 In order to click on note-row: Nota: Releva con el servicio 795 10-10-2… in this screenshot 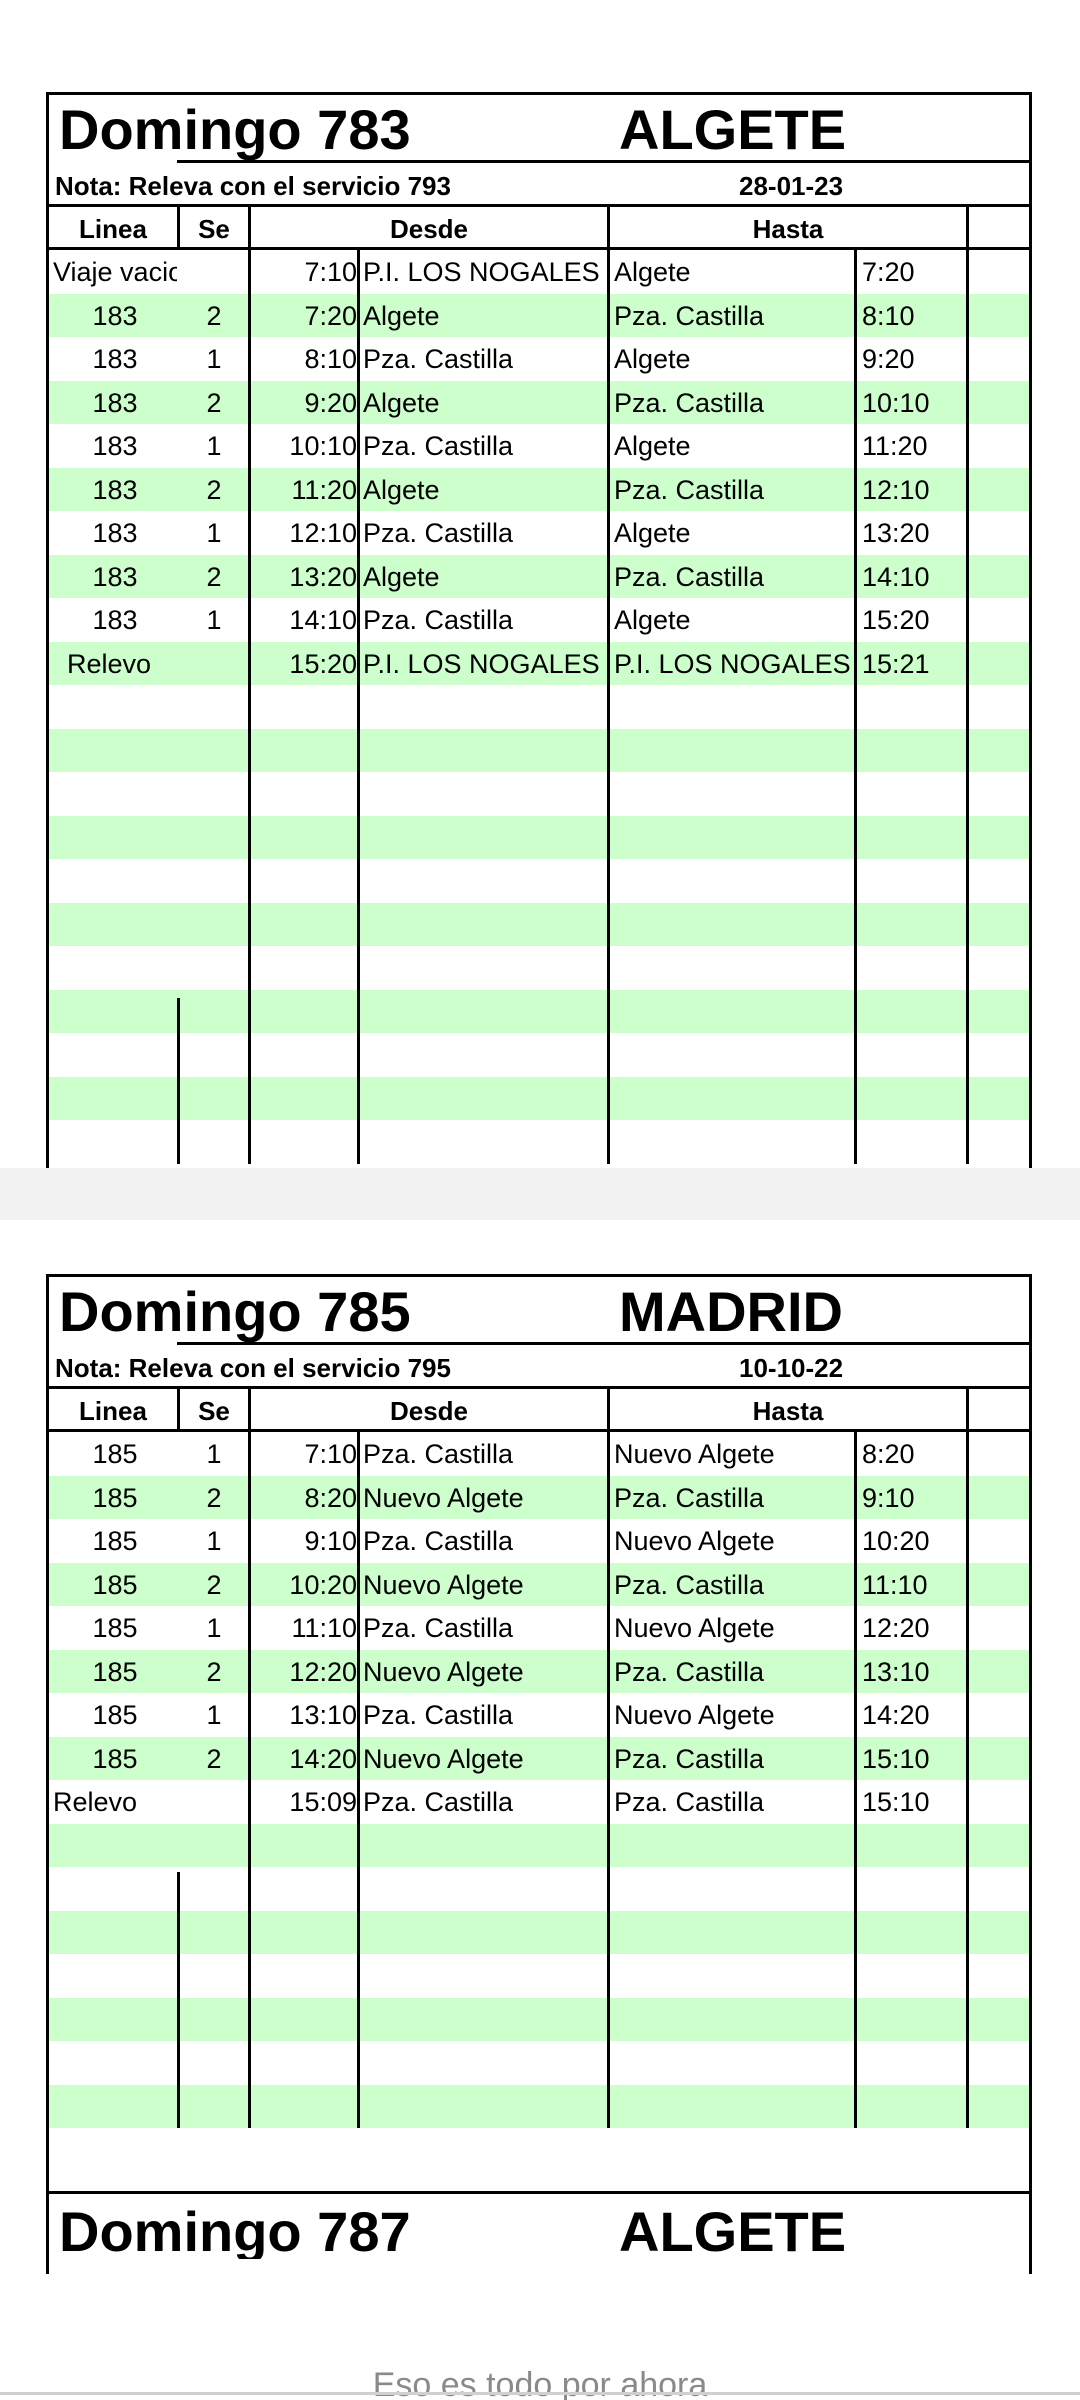, I will do `click(539, 1367)`.